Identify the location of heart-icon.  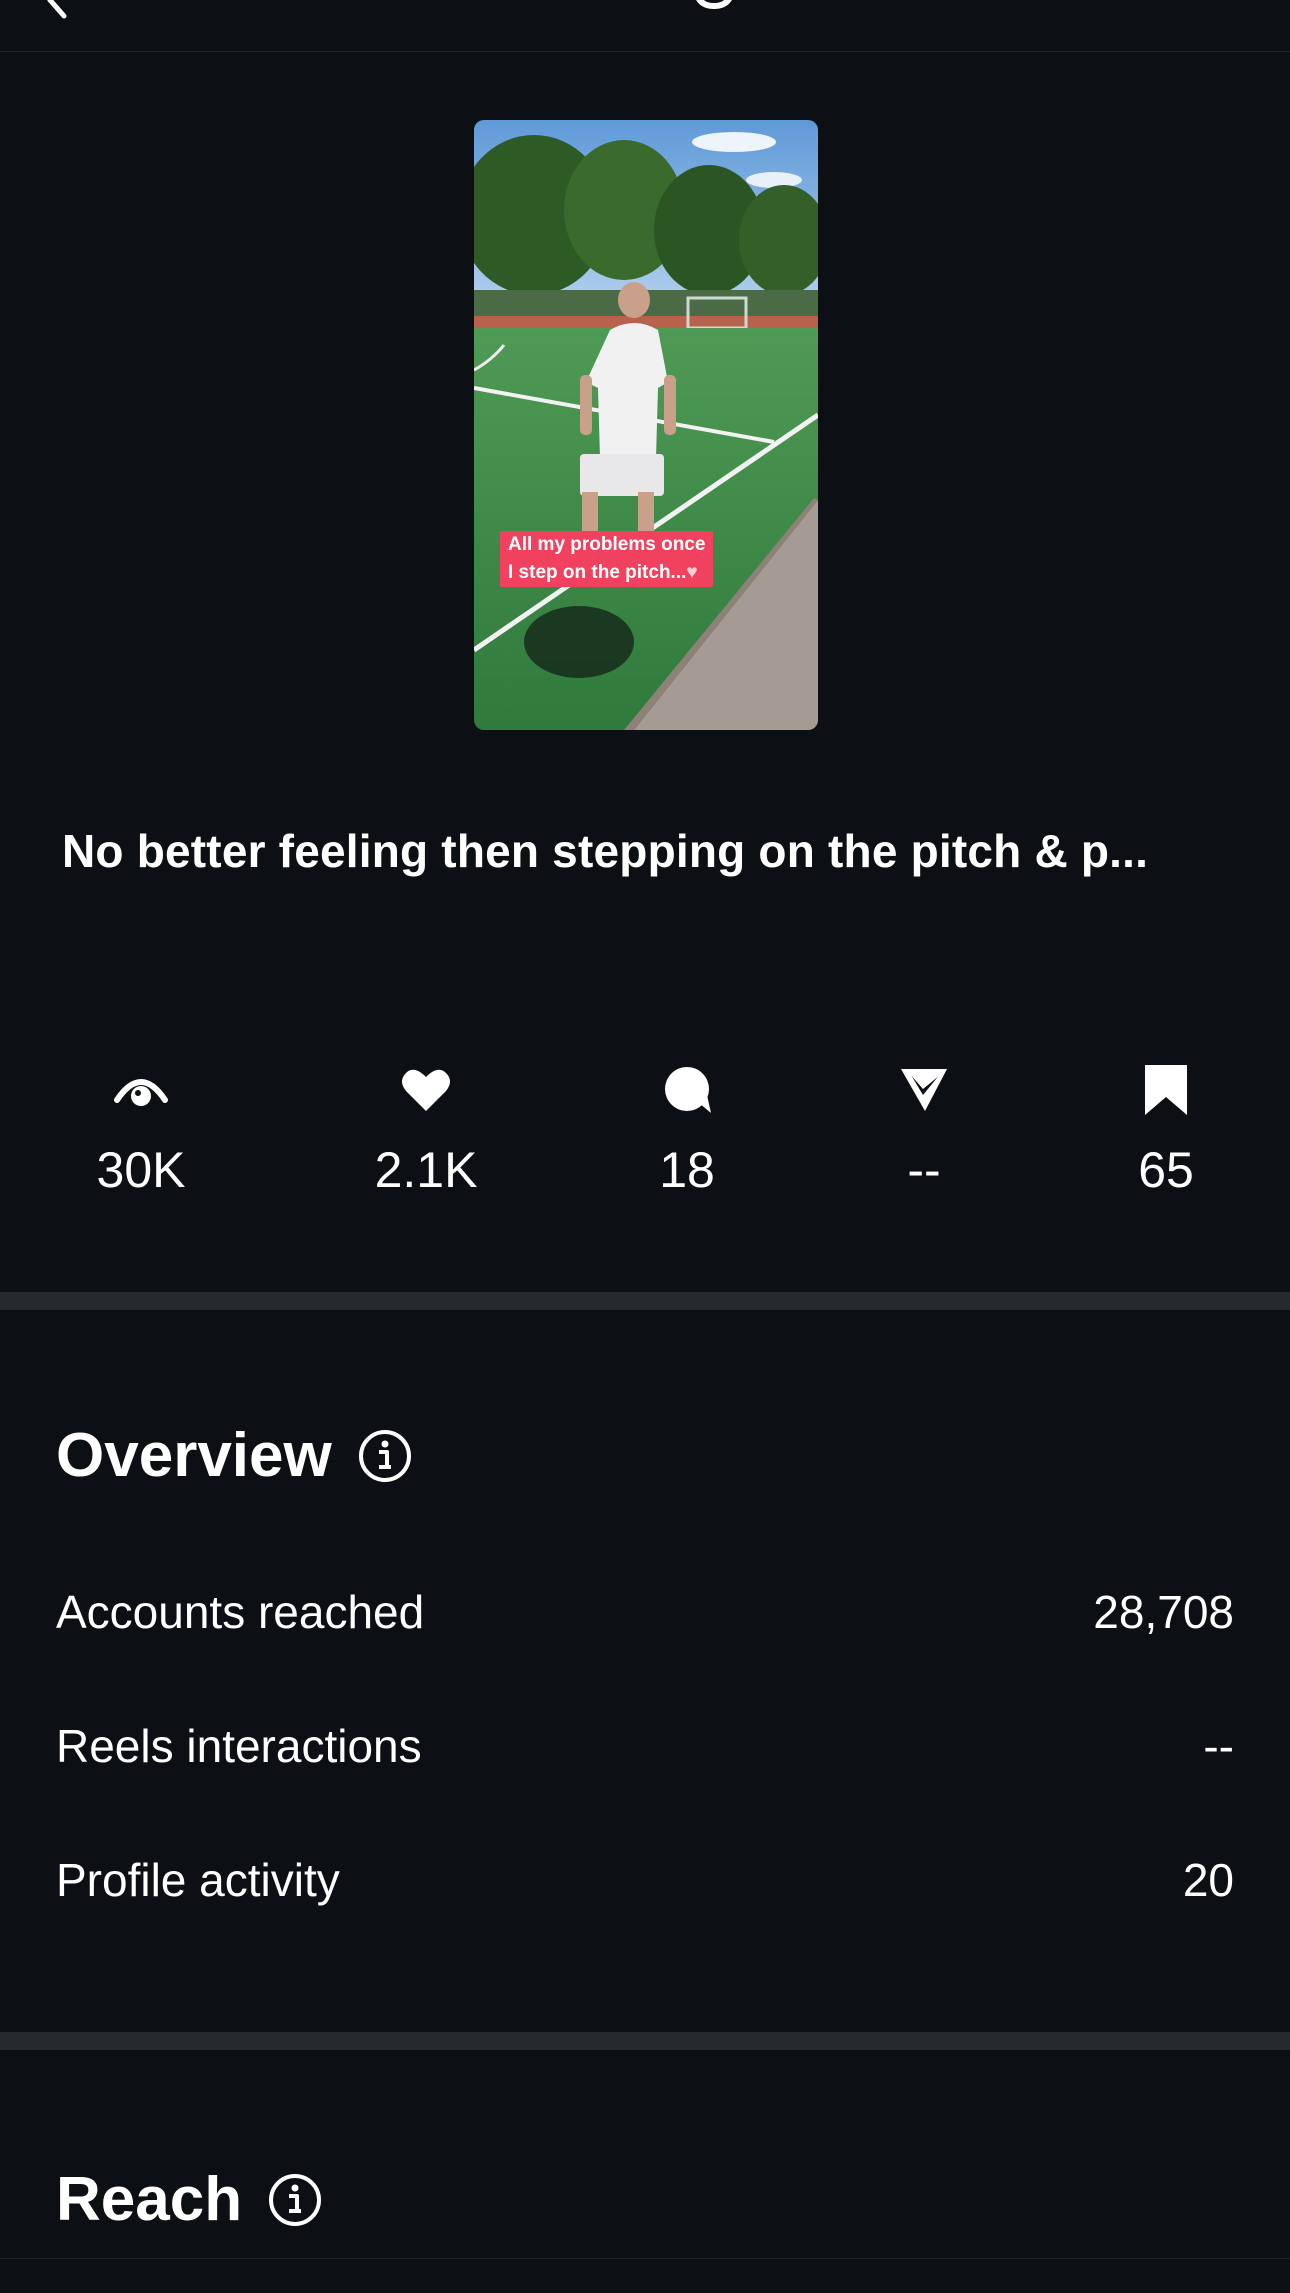
(426, 1090).